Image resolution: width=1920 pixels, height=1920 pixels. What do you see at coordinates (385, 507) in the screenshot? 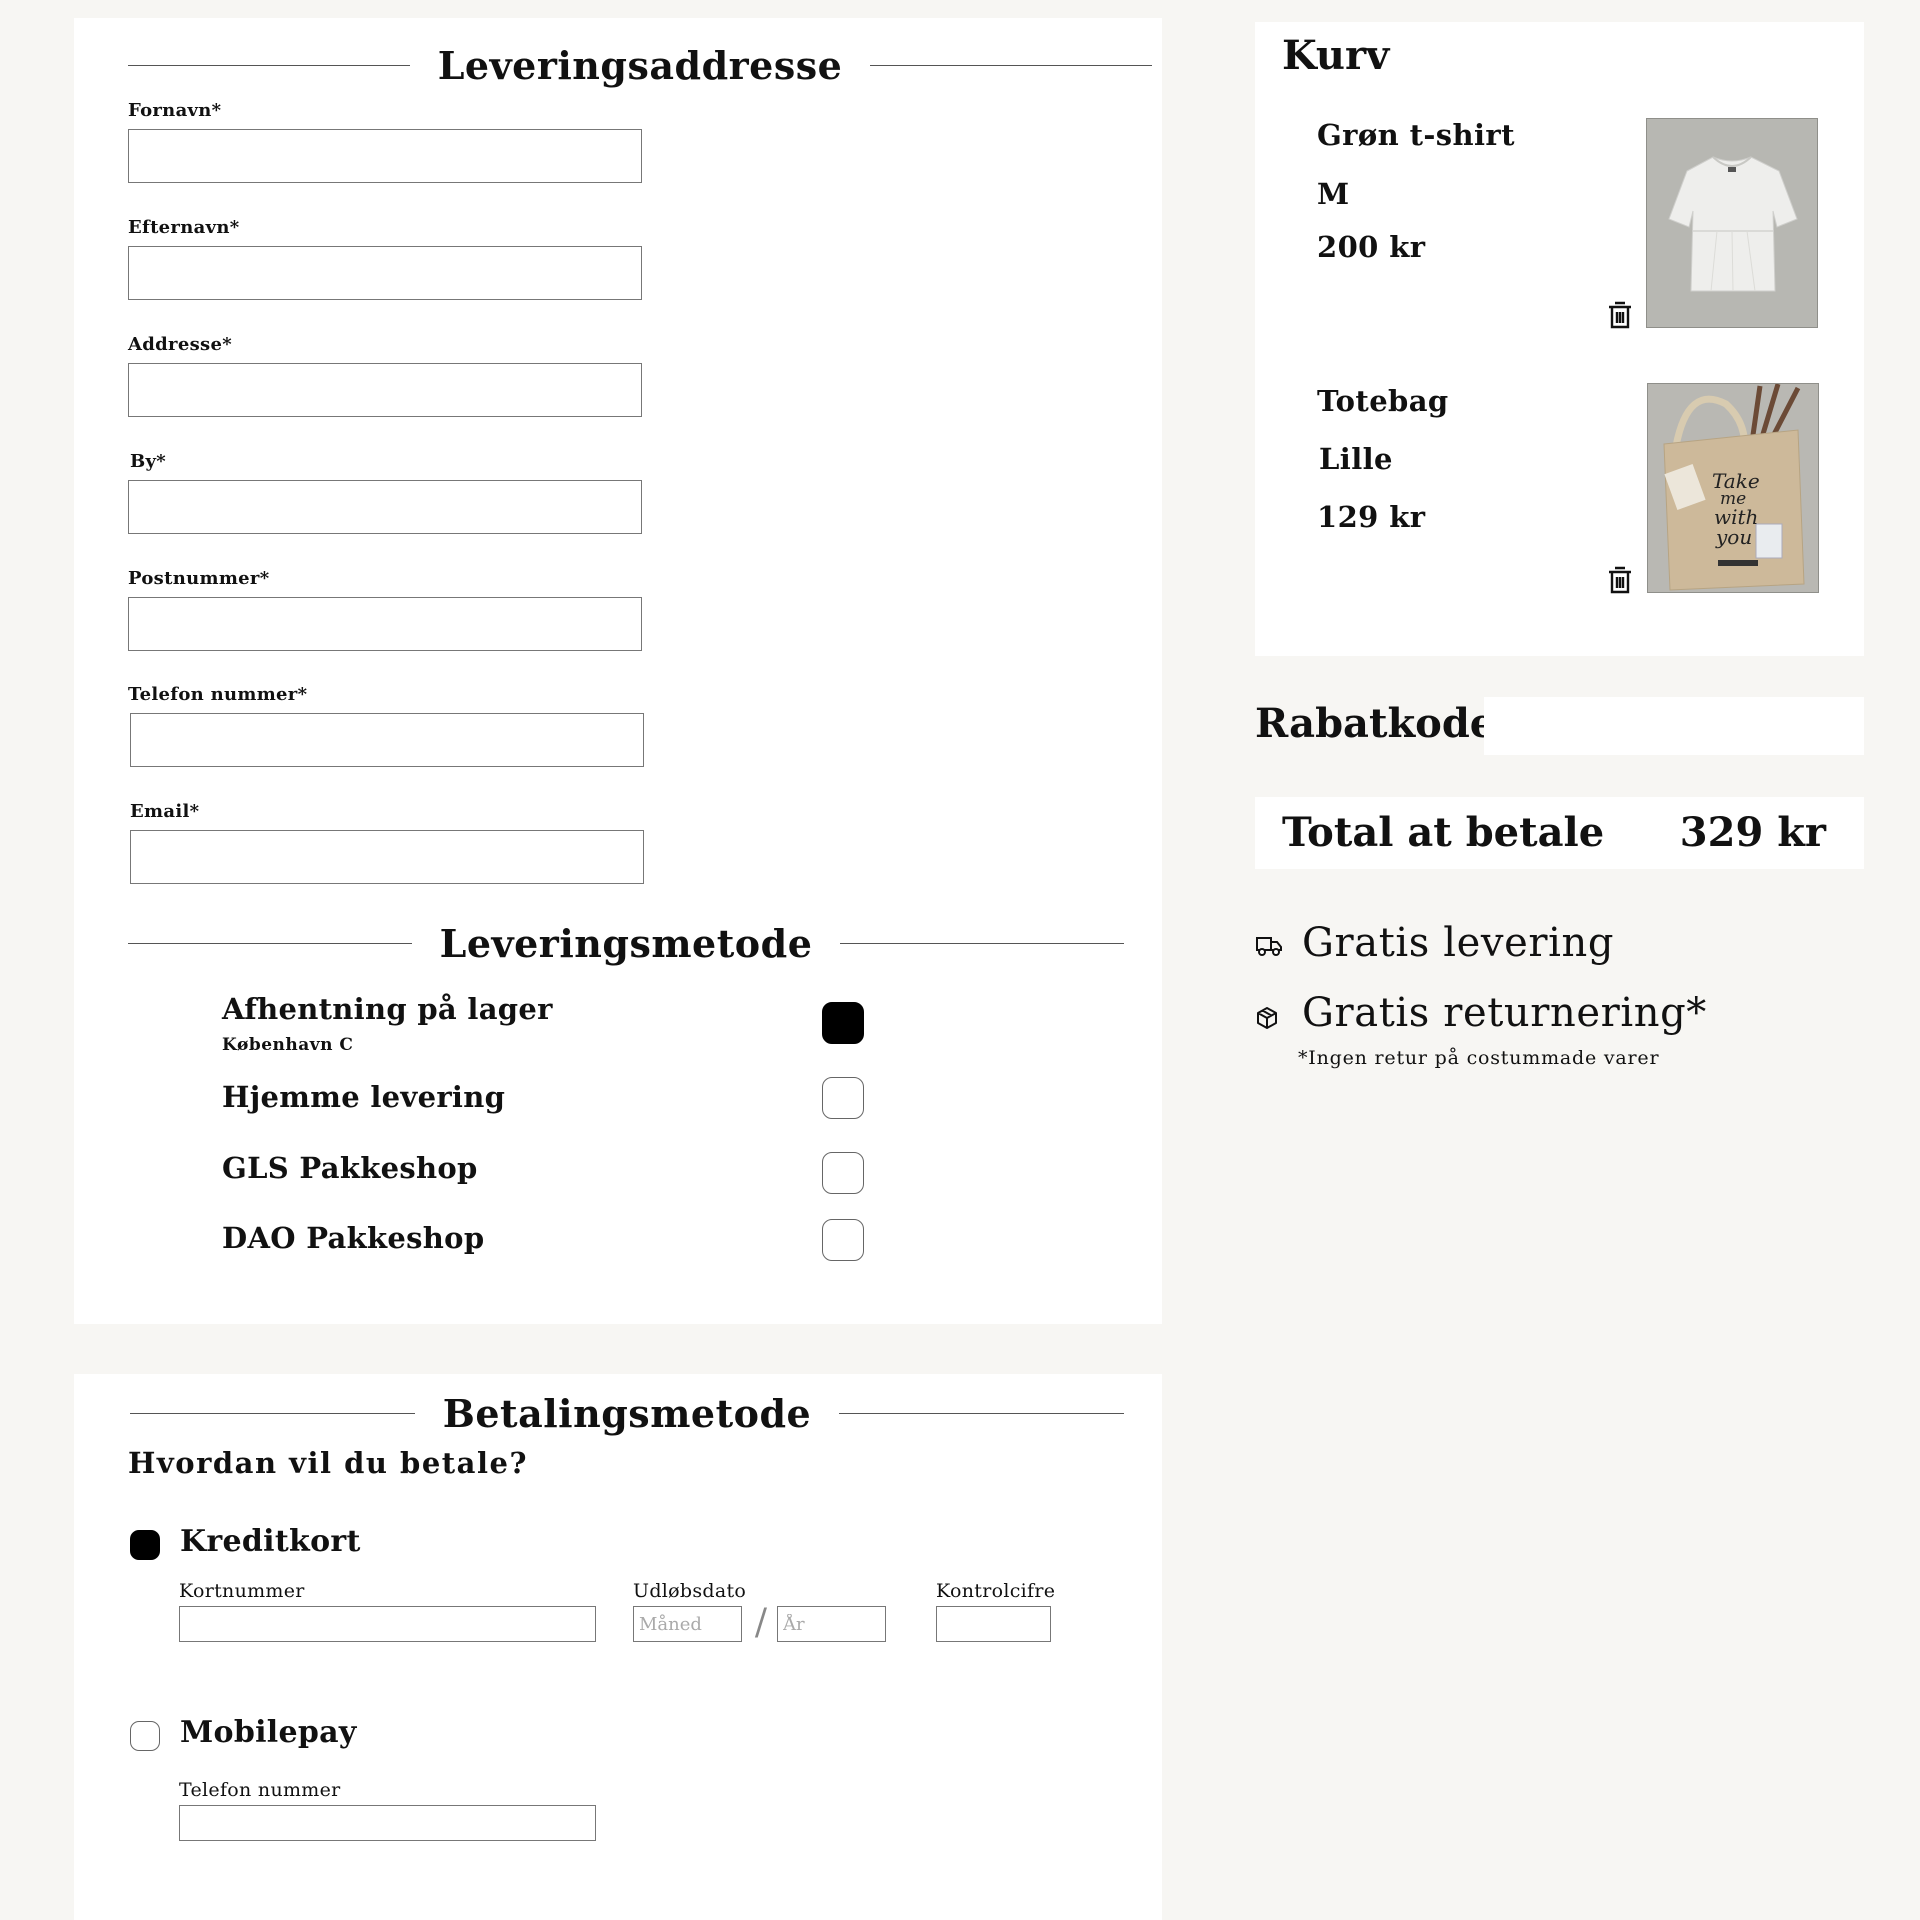
I see `city-input` at bounding box center [385, 507].